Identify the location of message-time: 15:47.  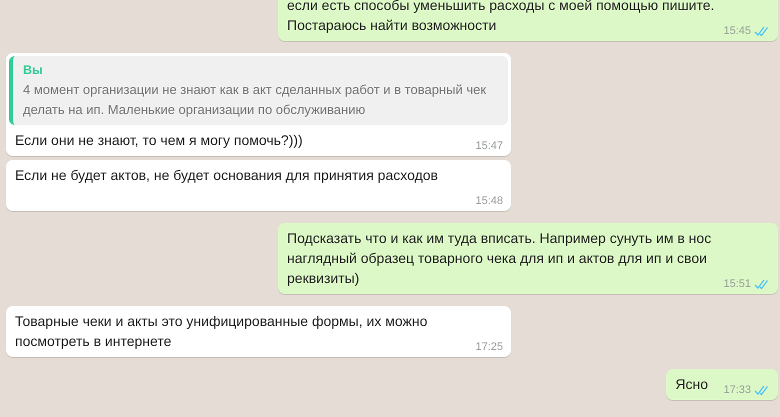
(489, 146).